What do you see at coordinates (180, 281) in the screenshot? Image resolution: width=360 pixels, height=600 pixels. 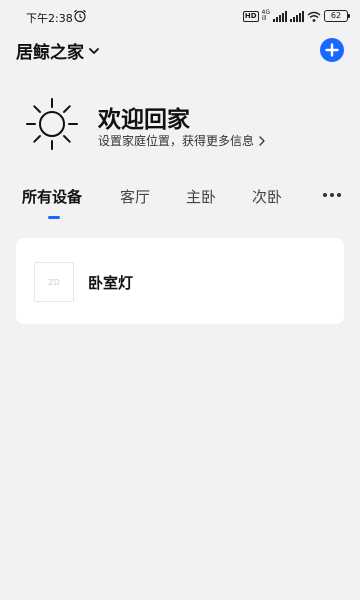 I see `device-card: ZD 卧室灯` at bounding box center [180, 281].